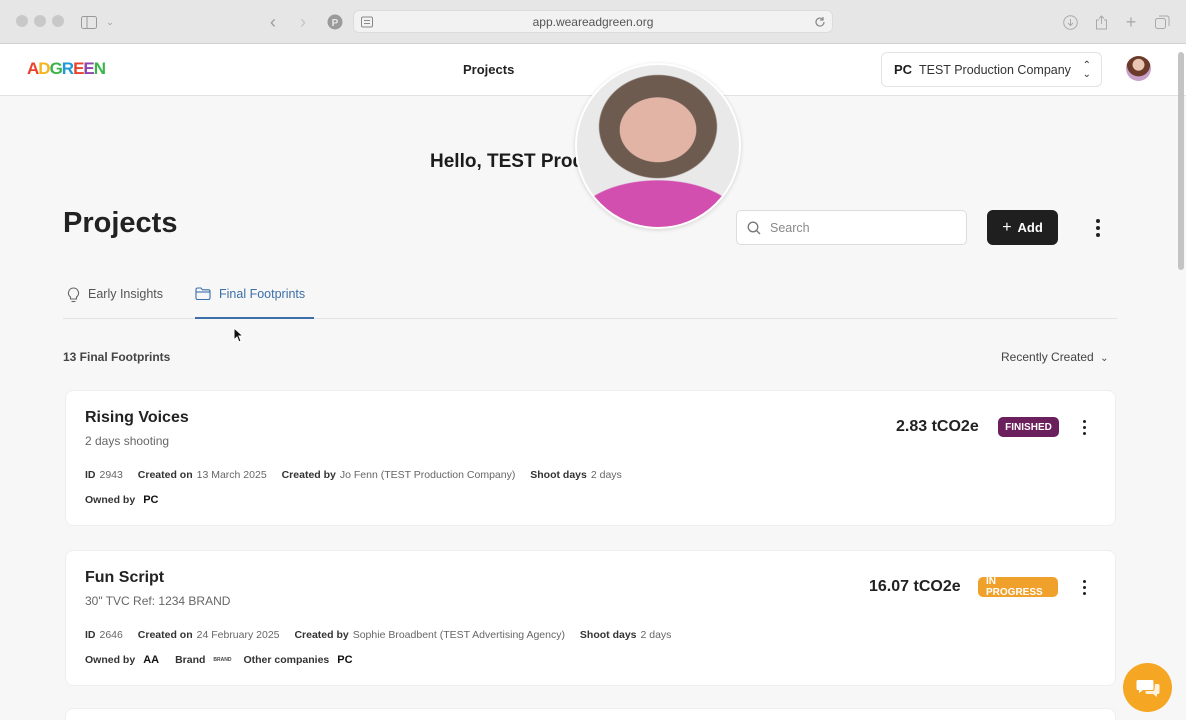  I want to click on status-badge: FINISHED, so click(1028, 427).